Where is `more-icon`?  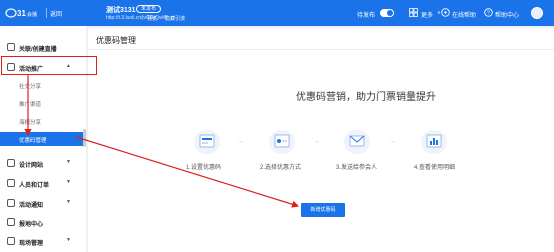
more-icon is located at coordinates (413, 12).